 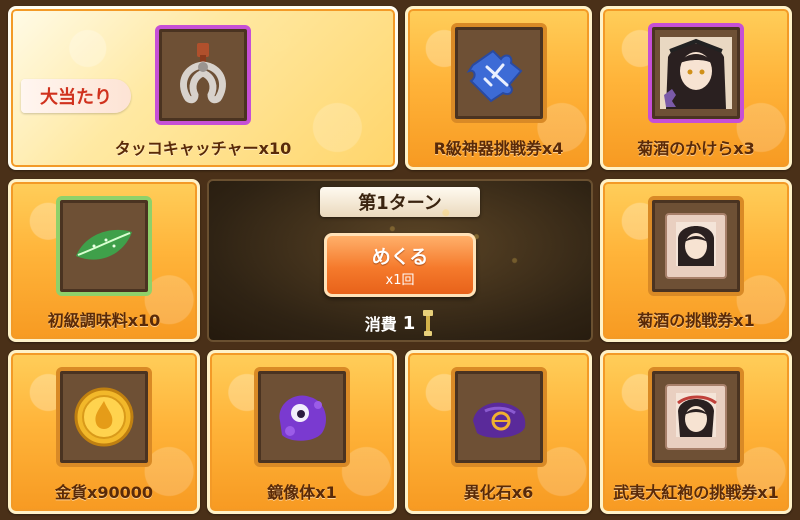 I want to click on cost-row: 消費 1, so click(x=400, y=323).